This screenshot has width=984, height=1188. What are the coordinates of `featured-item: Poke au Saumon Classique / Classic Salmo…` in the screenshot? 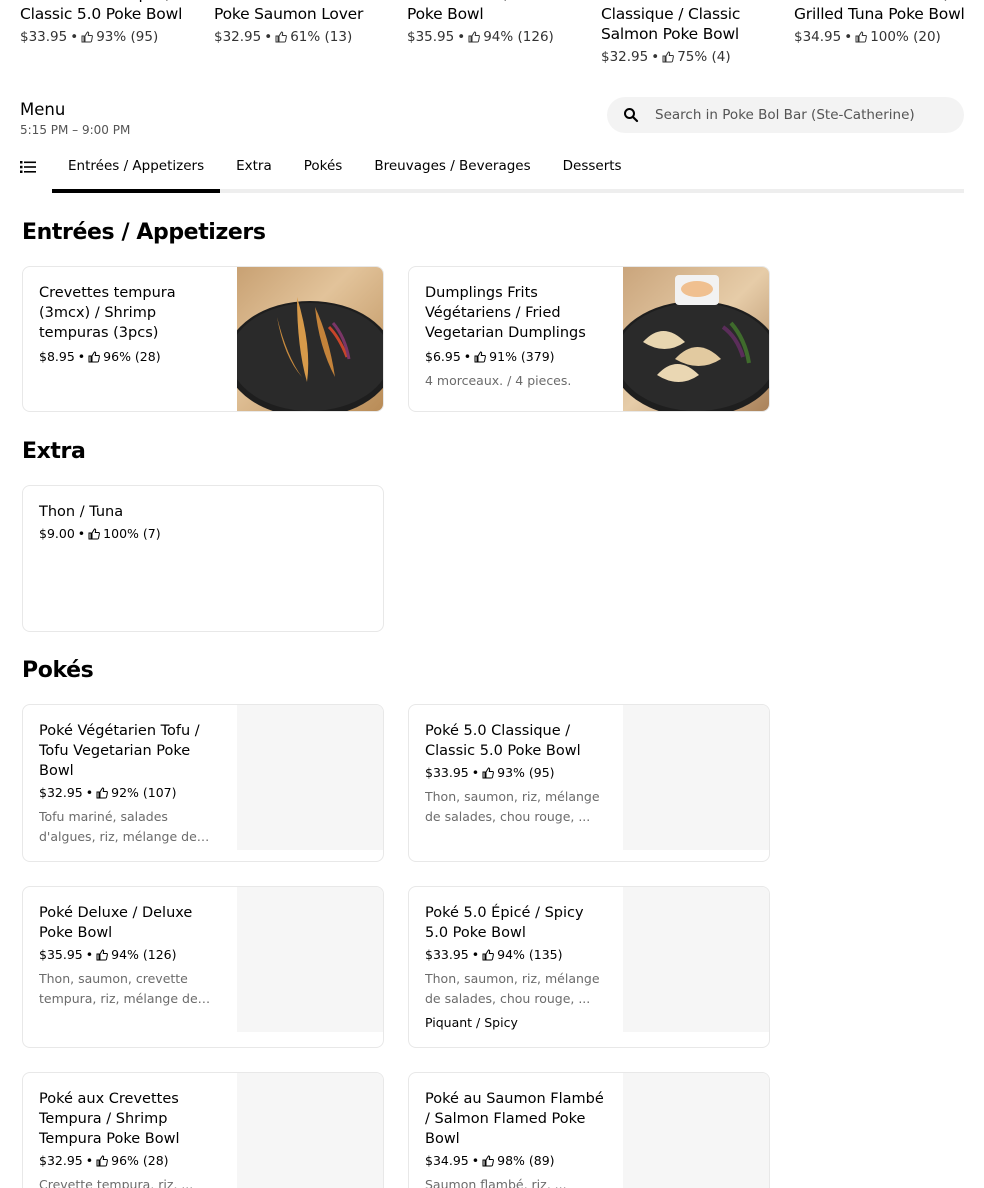 It's located at (688, 33).